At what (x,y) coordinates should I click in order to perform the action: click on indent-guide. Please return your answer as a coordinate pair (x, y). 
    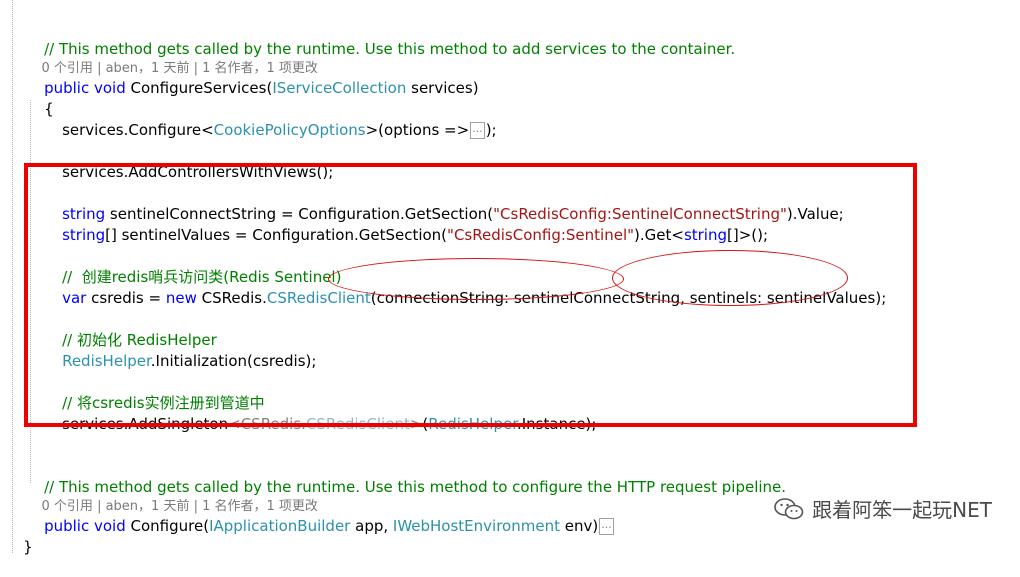
    Looking at the image, I should click on (12, 276).